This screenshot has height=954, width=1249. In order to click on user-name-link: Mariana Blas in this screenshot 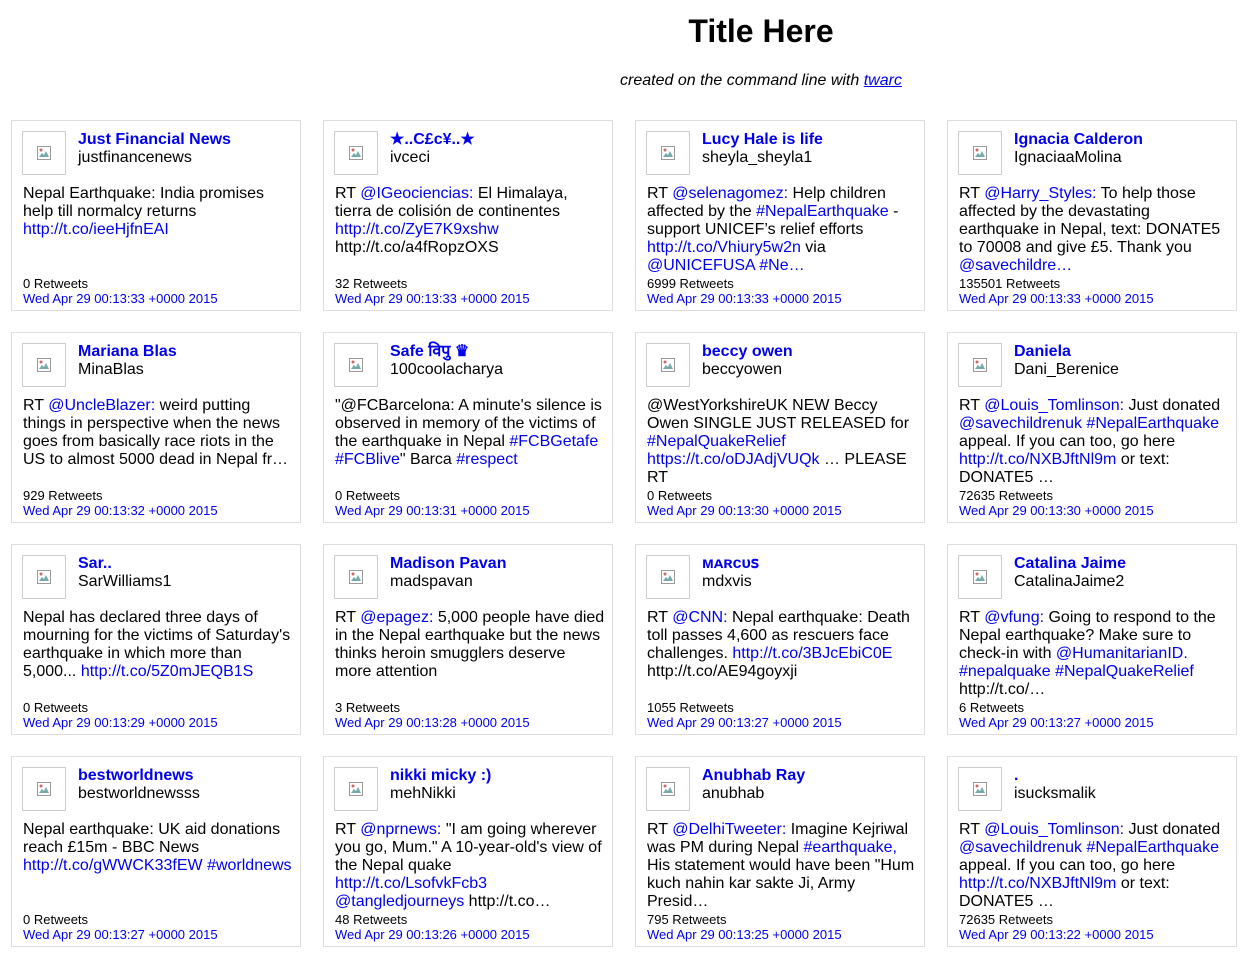, I will do `click(127, 352)`.